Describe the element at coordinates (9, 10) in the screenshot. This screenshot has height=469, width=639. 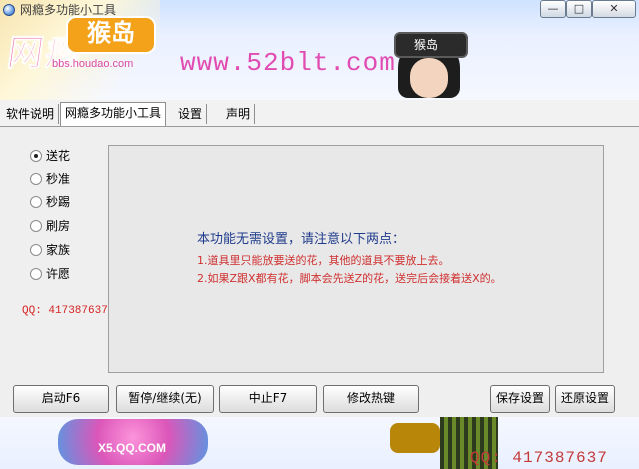
I see `app-icon` at that location.